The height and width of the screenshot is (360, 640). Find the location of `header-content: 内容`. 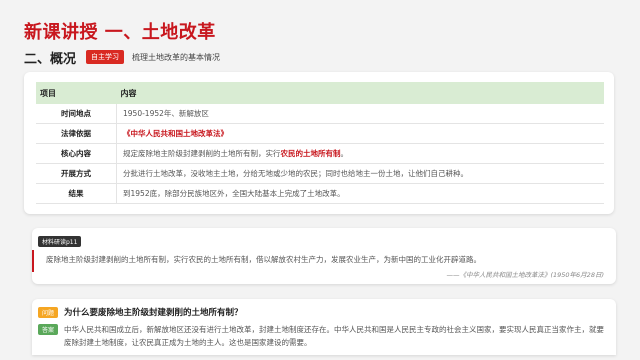

header-content: 内容 is located at coordinates (360, 93).